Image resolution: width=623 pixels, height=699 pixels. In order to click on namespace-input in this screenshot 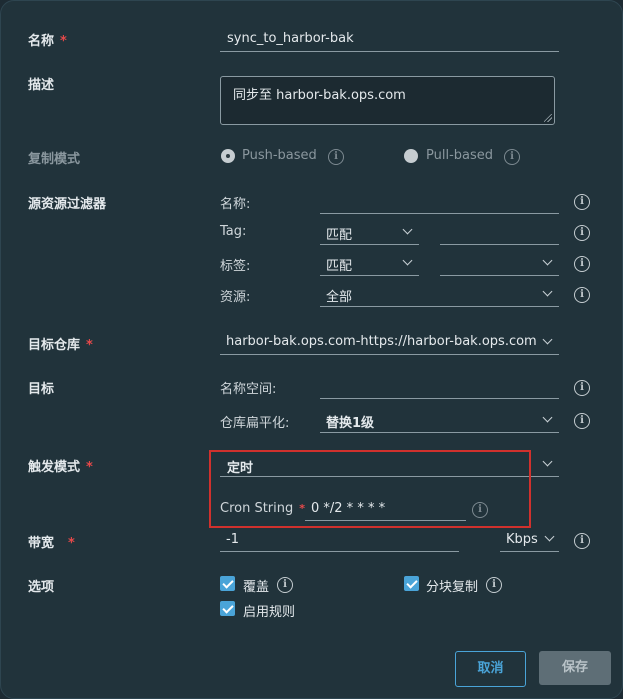, I will do `click(439, 387)`.